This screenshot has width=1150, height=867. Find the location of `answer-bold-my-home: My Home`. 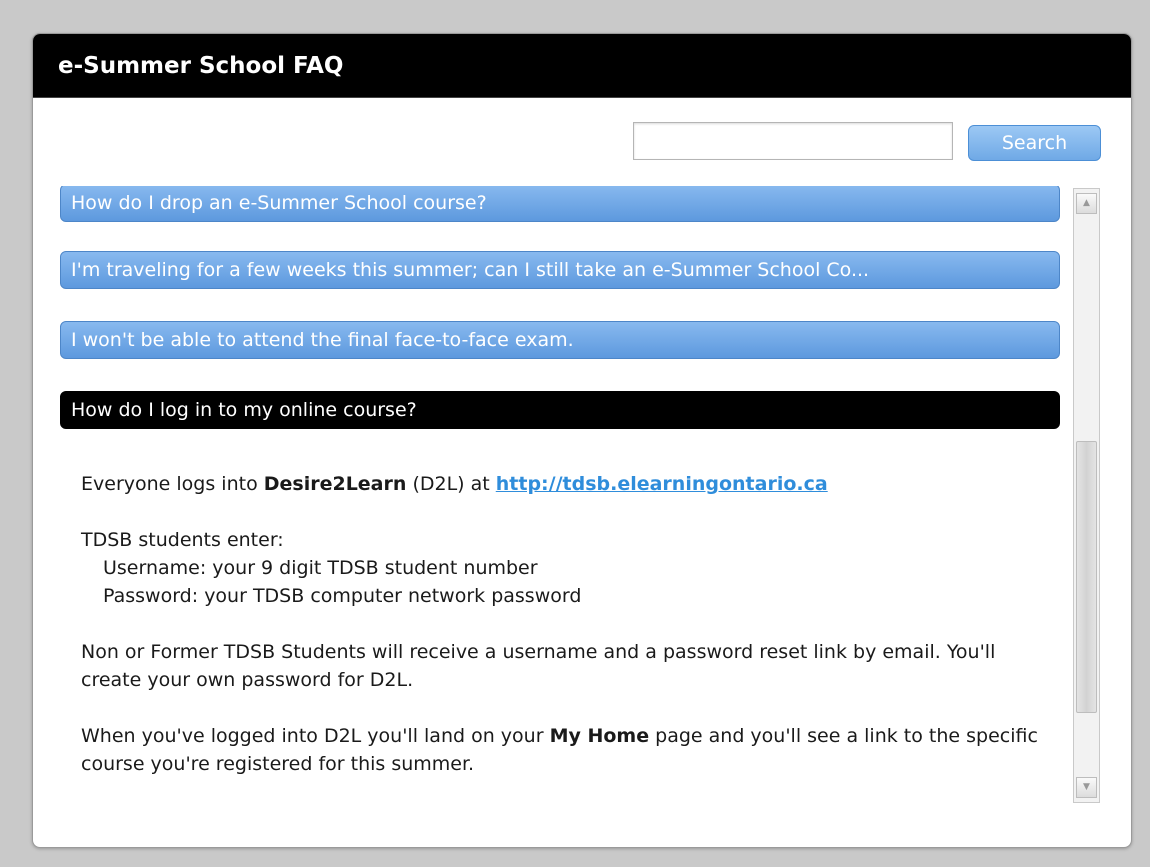

answer-bold-my-home: My Home is located at coordinates (599, 736).